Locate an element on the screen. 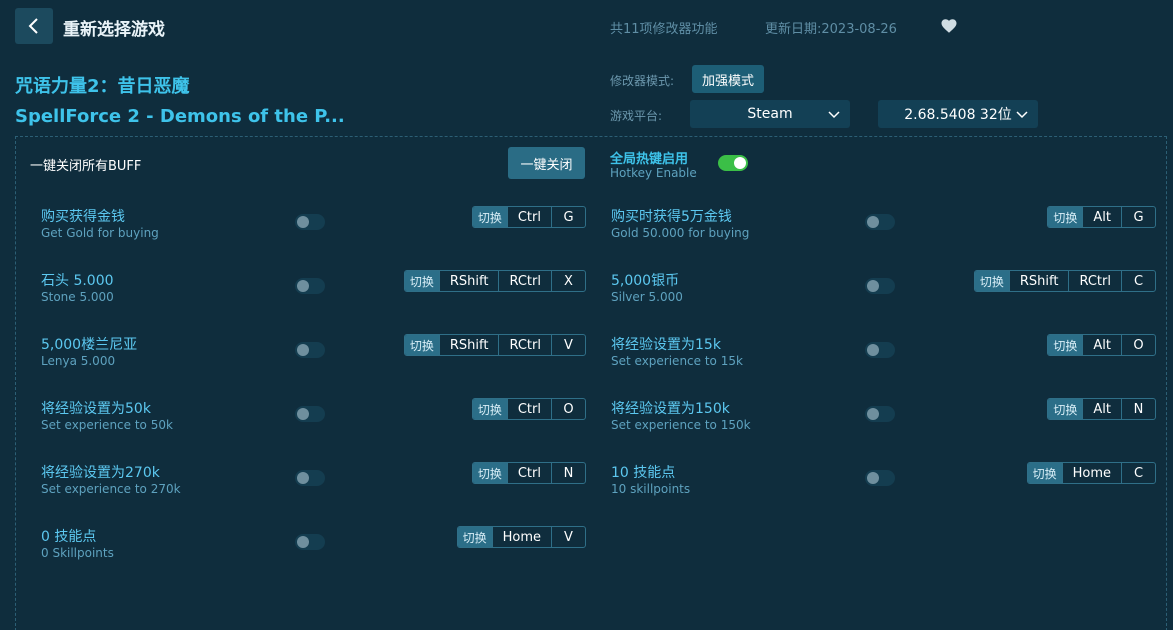 The image size is (1173, 630). version-value: 2.68.5408 32位 is located at coordinates (958, 115).